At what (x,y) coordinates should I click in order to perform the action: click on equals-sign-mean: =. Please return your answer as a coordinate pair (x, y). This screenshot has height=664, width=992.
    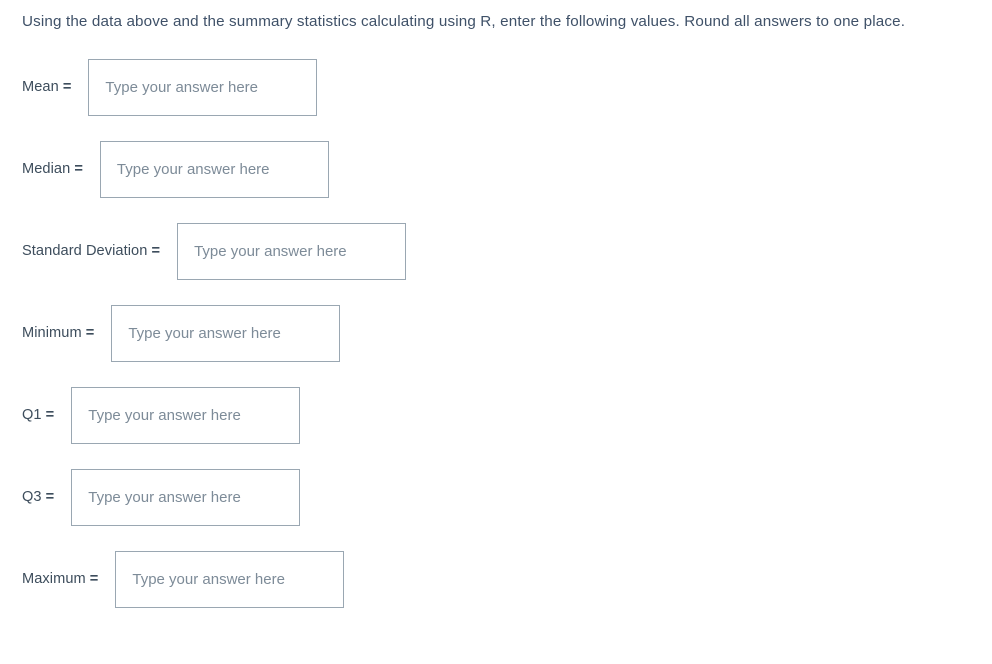
    Looking at the image, I should click on (67, 87).